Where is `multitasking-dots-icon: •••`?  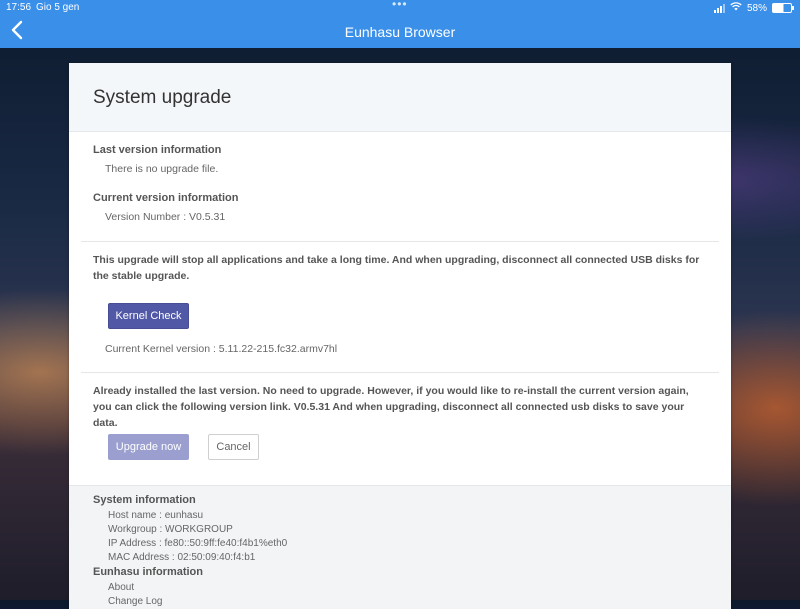
multitasking-dots-icon: ••• is located at coordinates (400, 5).